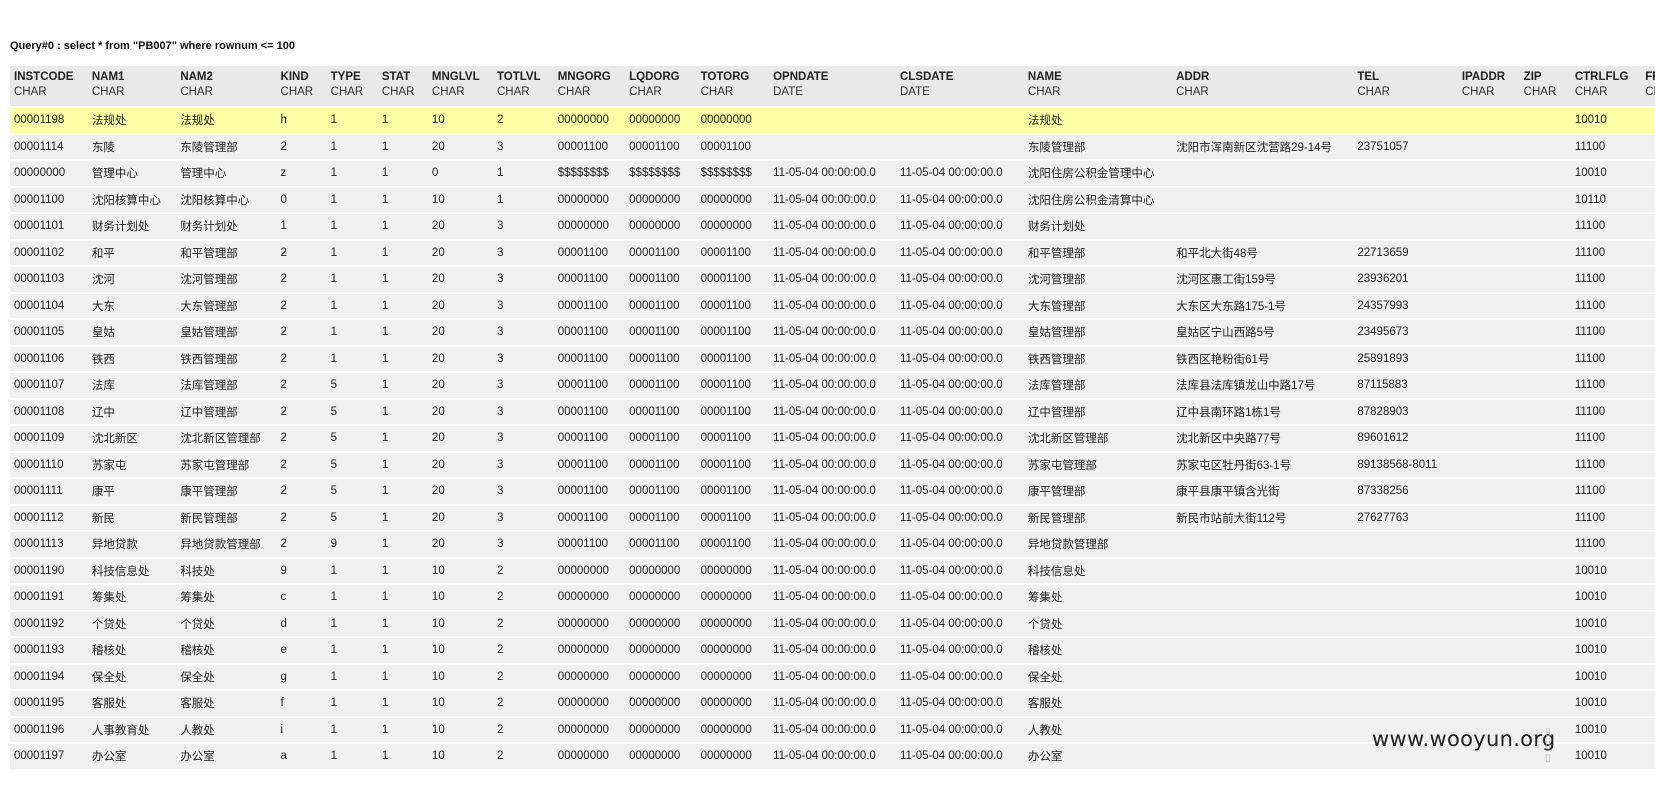 The height and width of the screenshot is (811, 1655). Describe the element at coordinates (1405, 518) in the screenshot. I see `cell-tel: 27627763` at that location.